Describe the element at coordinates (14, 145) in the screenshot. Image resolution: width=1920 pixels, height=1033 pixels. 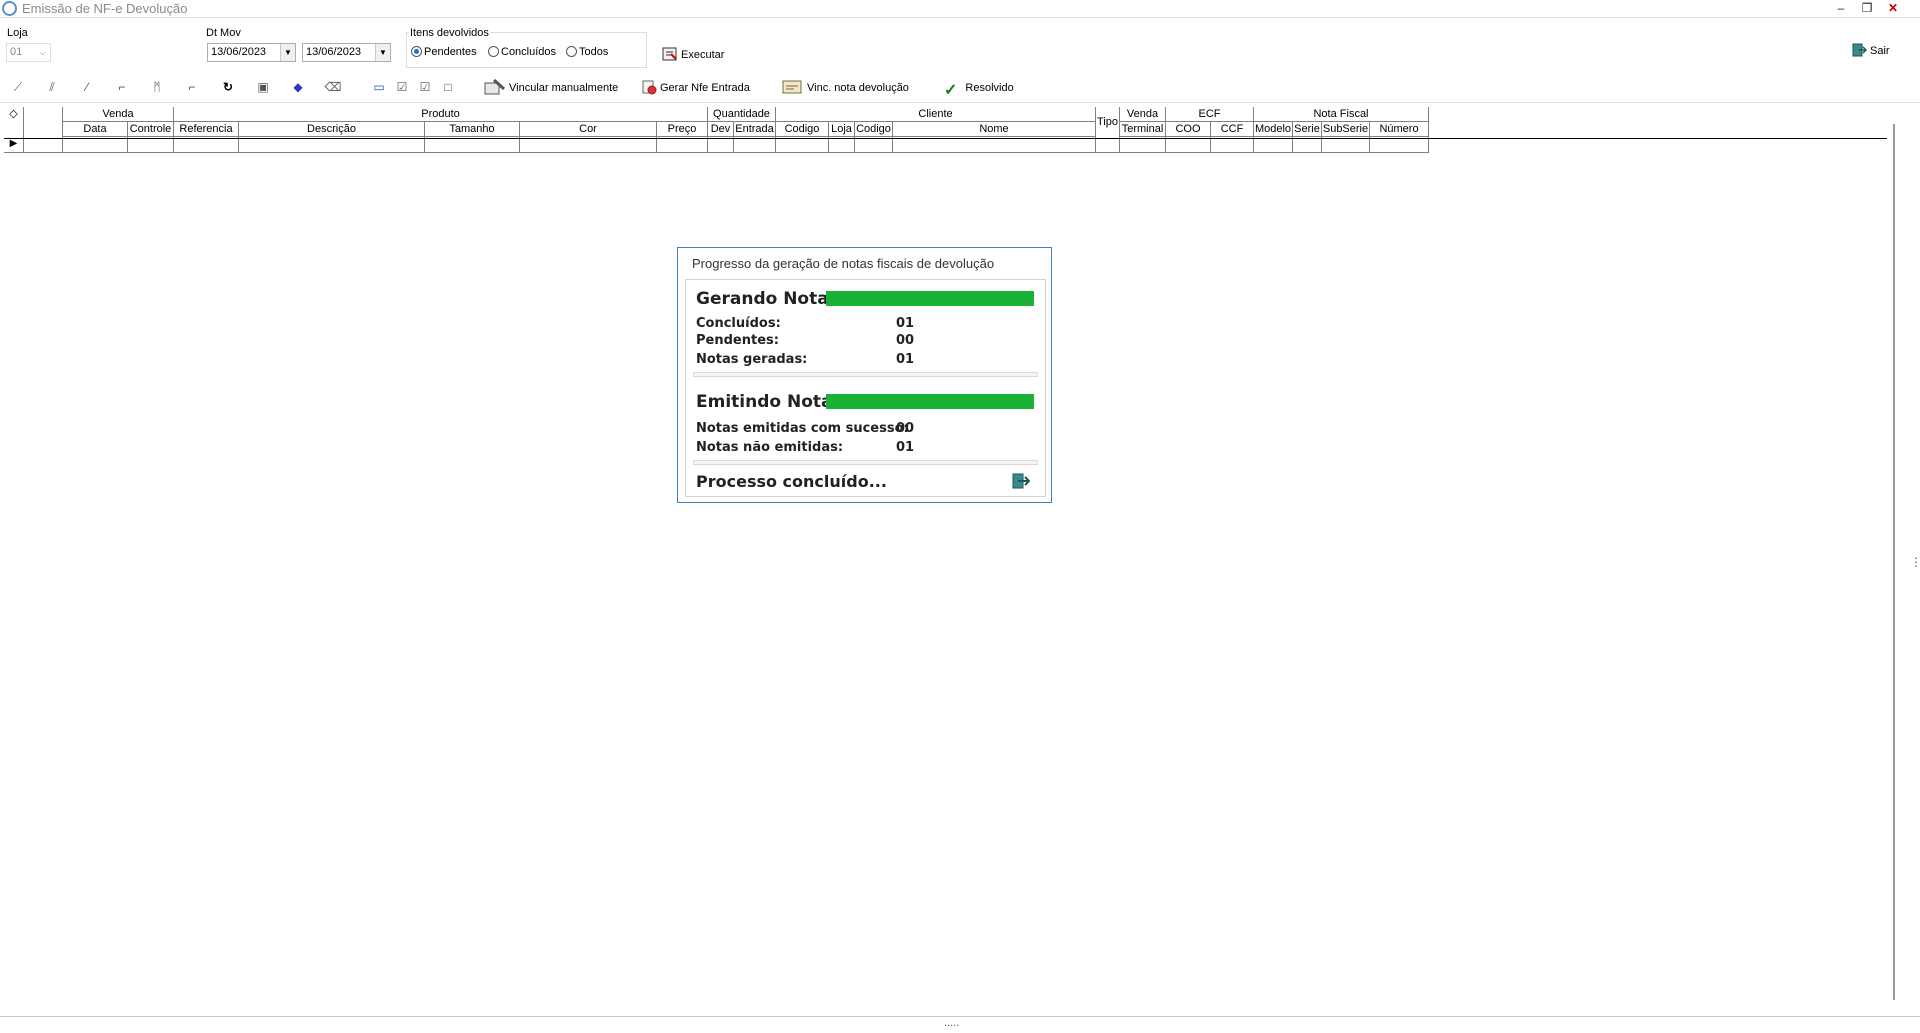
I see `row-indicator-icon: ▶` at that location.